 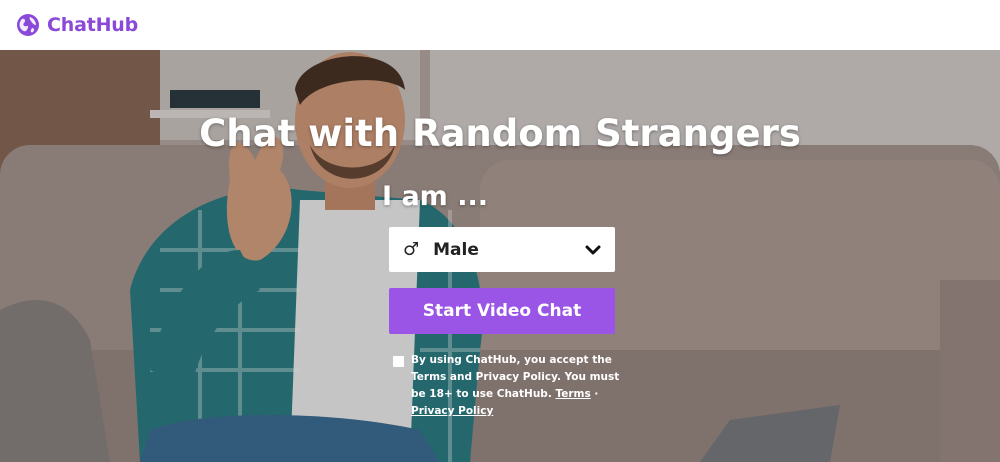 What do you see at coordinates (456, 249) in the screenshot?
I see `gender-select-value: Male` at bounding box center [456, 249].